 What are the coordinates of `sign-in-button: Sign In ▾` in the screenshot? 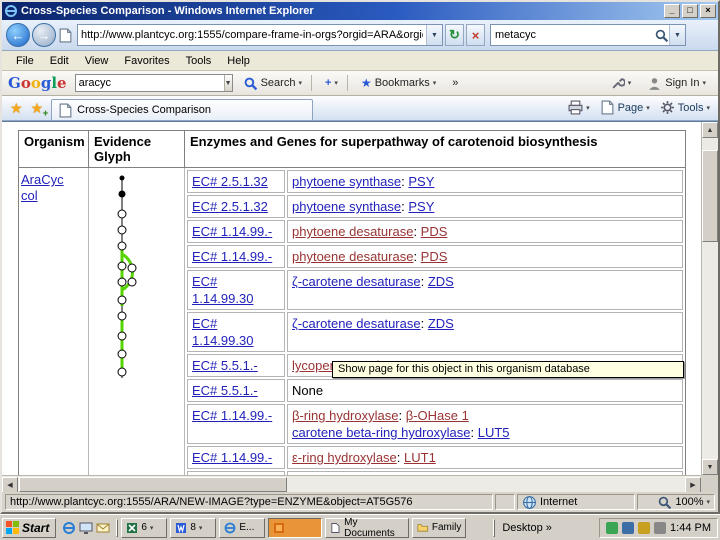 It's located at (676, 83).